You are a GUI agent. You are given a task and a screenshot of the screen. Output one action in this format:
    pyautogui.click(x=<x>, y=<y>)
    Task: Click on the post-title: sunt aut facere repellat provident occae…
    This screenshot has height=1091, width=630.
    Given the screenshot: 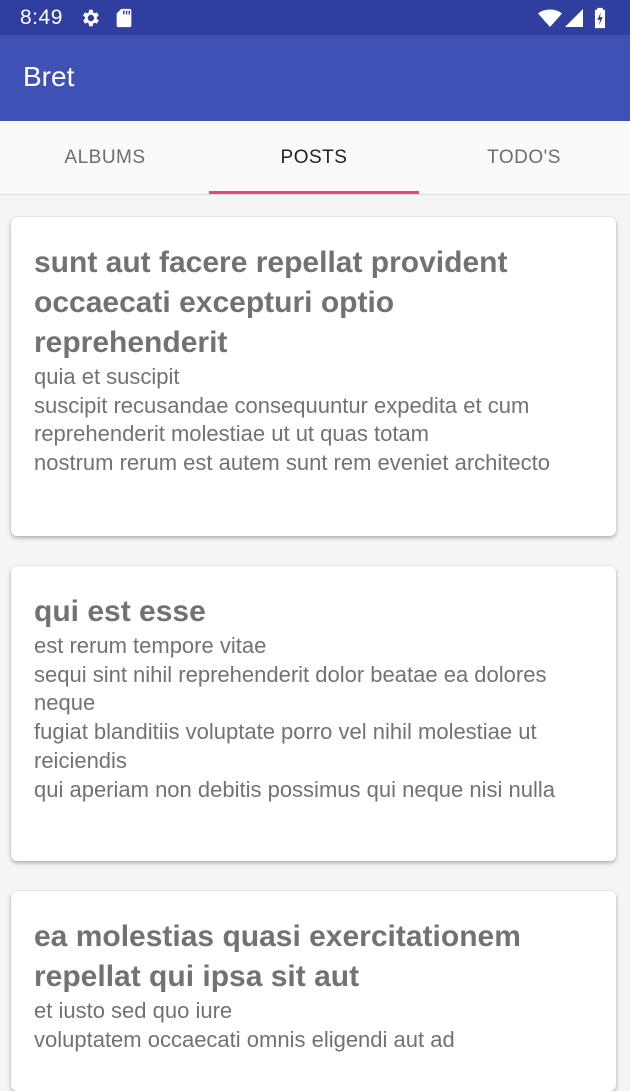 What is the action you would take?
    pyautogui.click(x=271, y=302)
    